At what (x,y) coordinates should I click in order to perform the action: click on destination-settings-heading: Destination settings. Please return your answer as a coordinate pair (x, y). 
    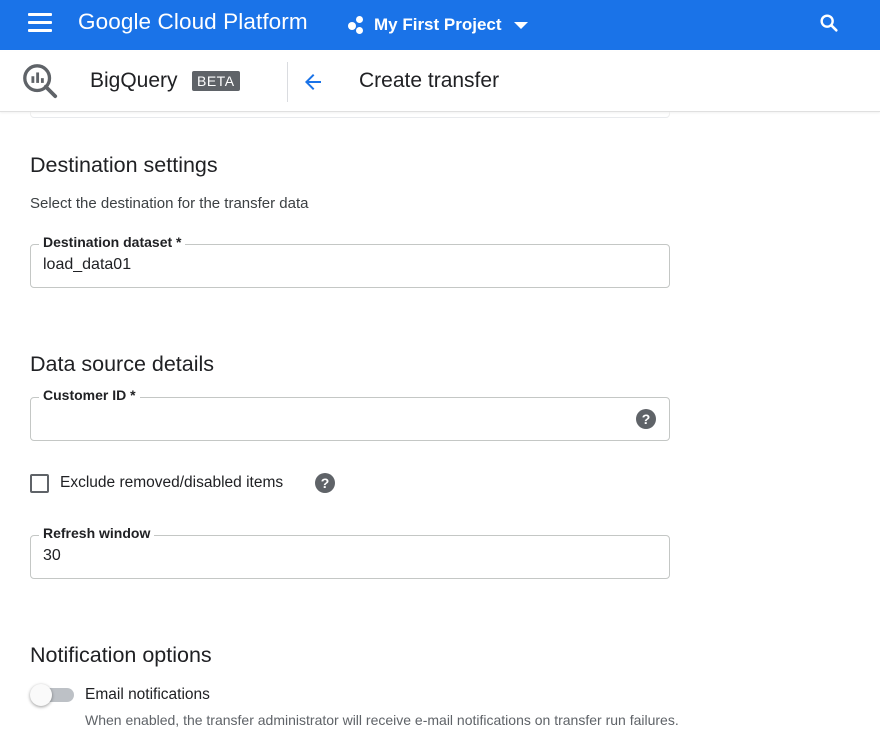
    Looking at the image, I should click on (124, 165).